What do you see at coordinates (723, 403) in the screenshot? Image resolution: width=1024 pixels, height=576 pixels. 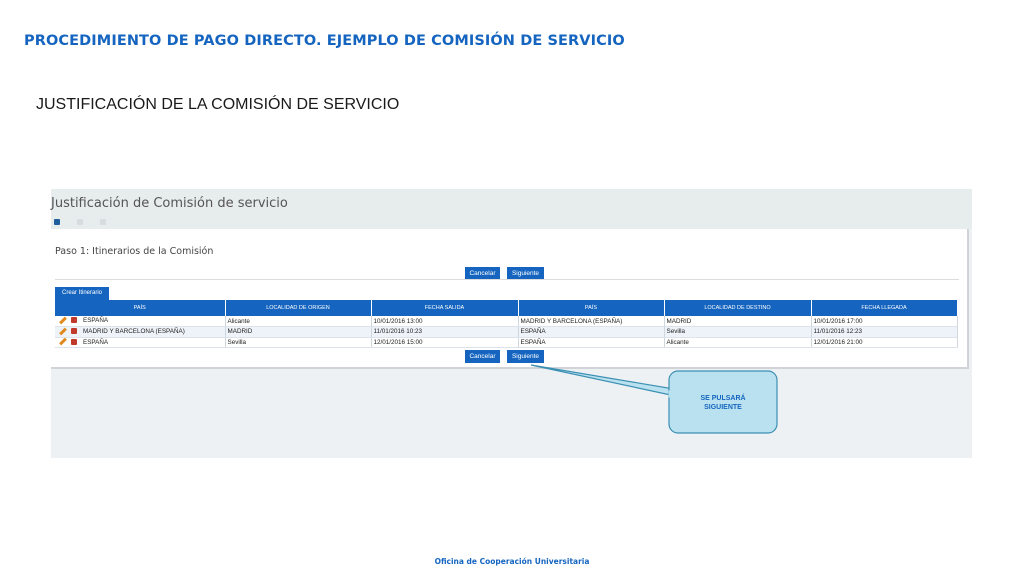 I see `callout-text: SE PULSARÁ SIGUIENTE` at bounding box center [723, 403].